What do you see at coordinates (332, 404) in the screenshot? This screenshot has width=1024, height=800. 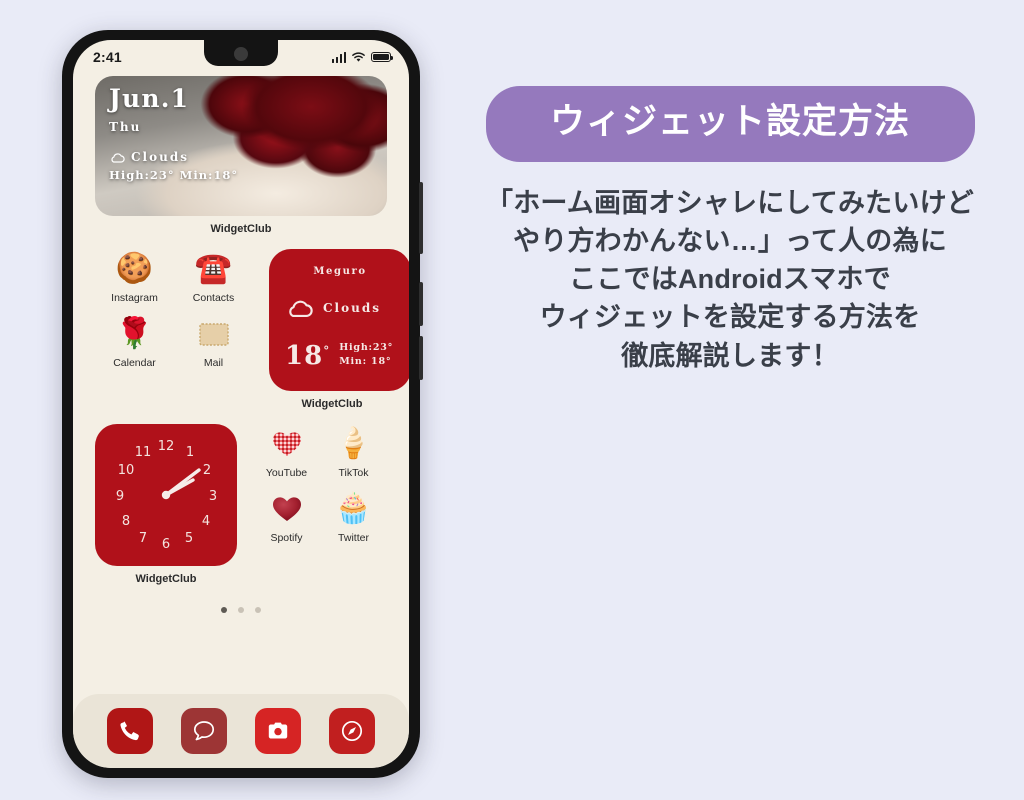 I see `weather-widget-label: WidgetClub` at bounding box center [332, 404].